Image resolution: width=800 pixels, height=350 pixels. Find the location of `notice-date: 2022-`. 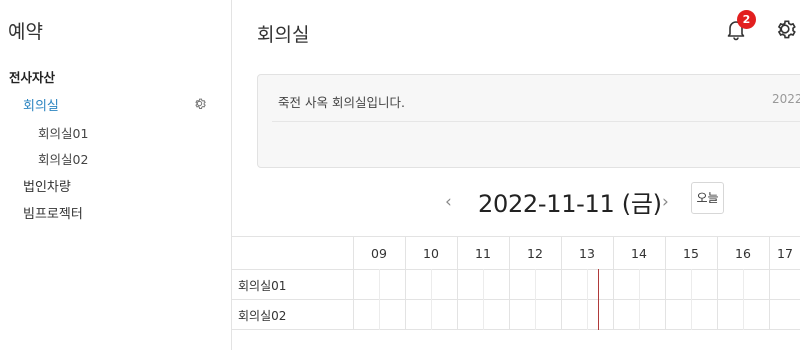

notice-date: 2022- is located at coordinates (786, 99).